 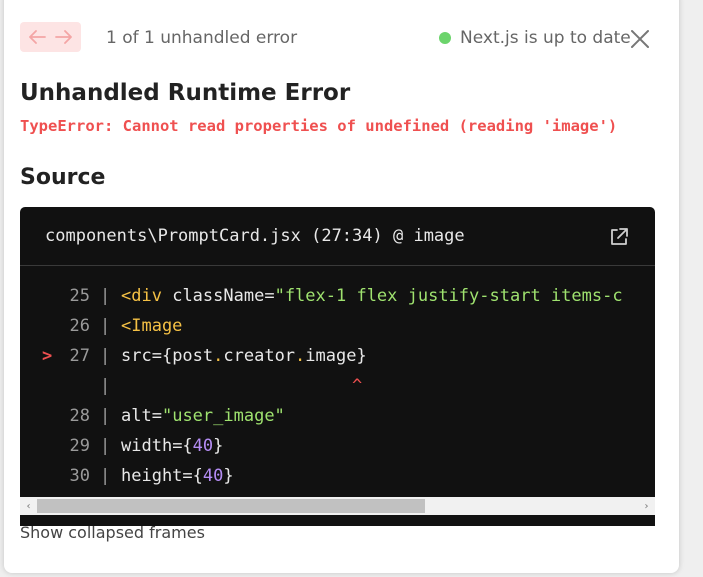 I want to click on line-code: height={40}, so click(x=177, y=476).